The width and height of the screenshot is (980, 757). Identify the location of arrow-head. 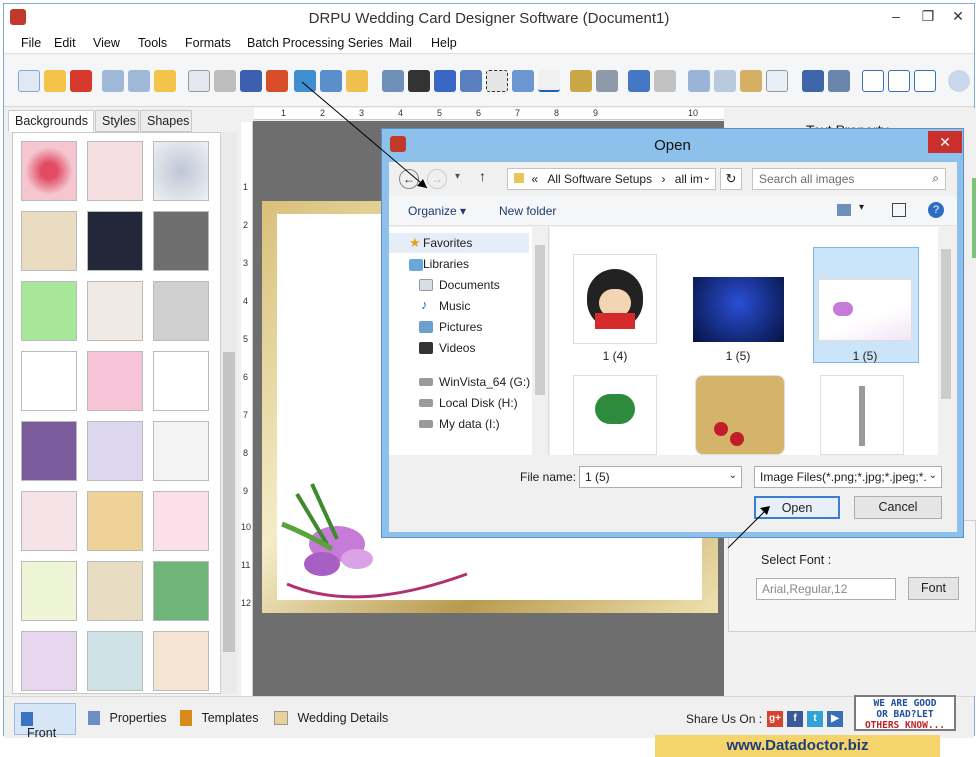
(765, 510).